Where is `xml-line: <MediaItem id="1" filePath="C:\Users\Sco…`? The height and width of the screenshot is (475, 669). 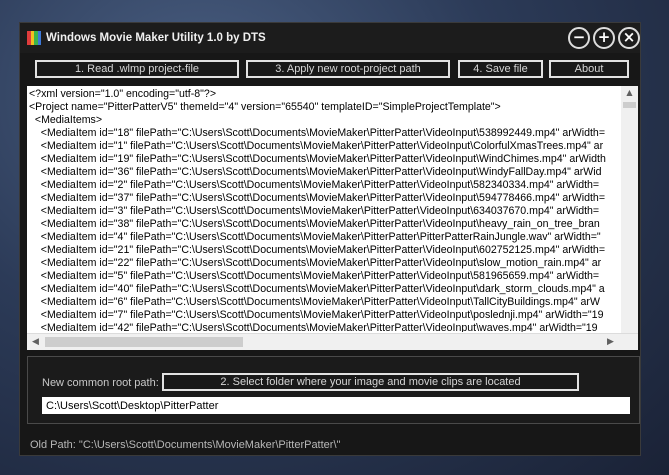
xml-line: <MediaItem id="1" filePath="C:\Users\Sco… is located at coordinates (316, 146).